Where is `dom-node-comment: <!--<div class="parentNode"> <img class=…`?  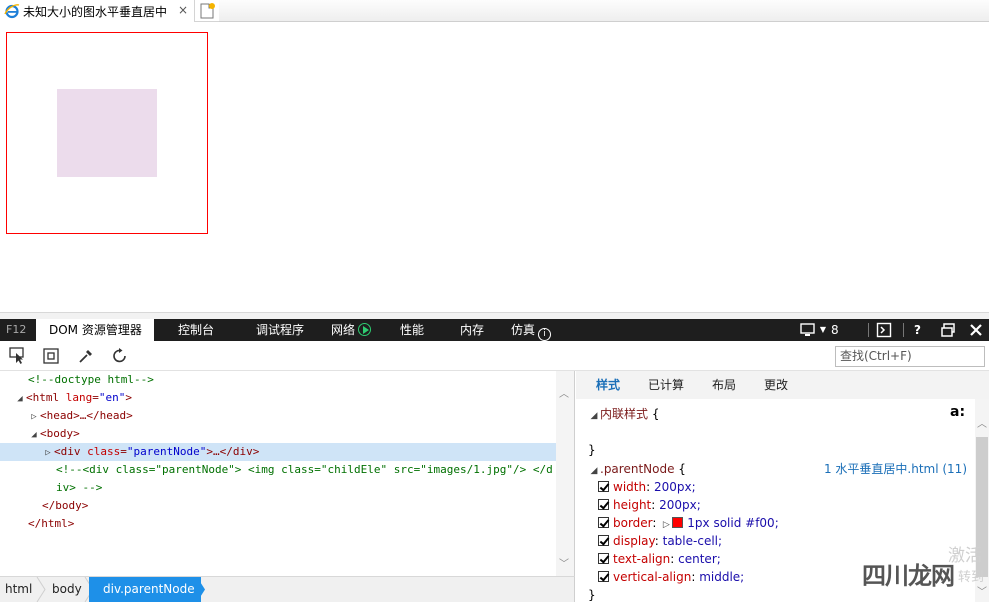 dom-node-comment: <!--<div class="parentNode"> <img class=… is located at coordinates (278, 470).